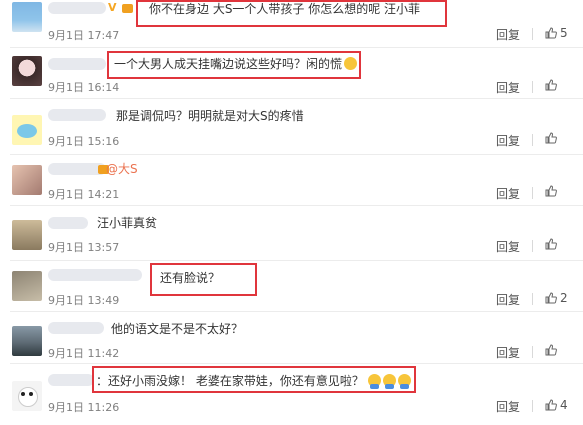 The width and height of the screenshot is (583, 425). Describe the element at coordinates (84, 353) in the screenshot. I see `timestamp: 9月1日 11:42` at that location.